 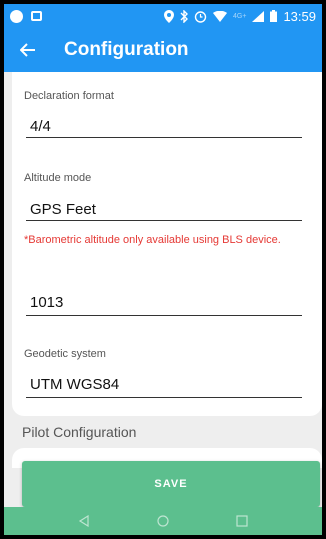 I want to click on declaration-format-underline, so click(x=164, y=137).